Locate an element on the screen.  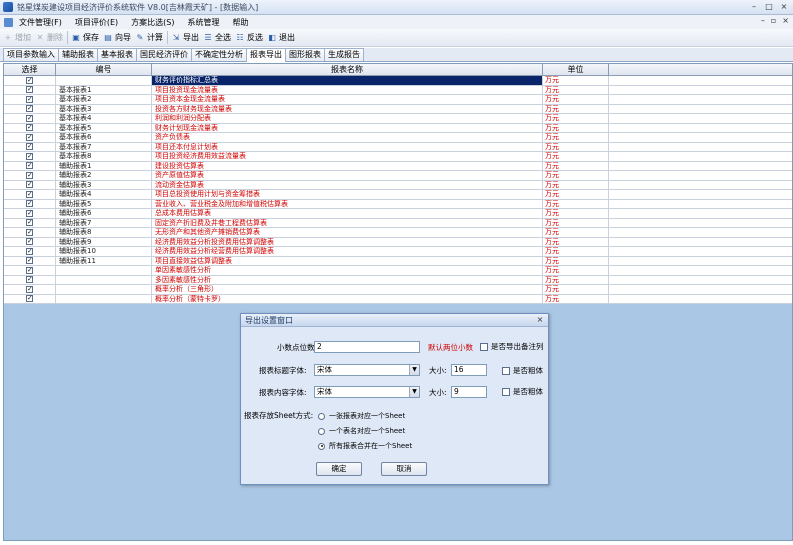
table-row: ✓ 基本报表3 投资各方财务现金流量表 万元 is located at coordinates (398, 109).